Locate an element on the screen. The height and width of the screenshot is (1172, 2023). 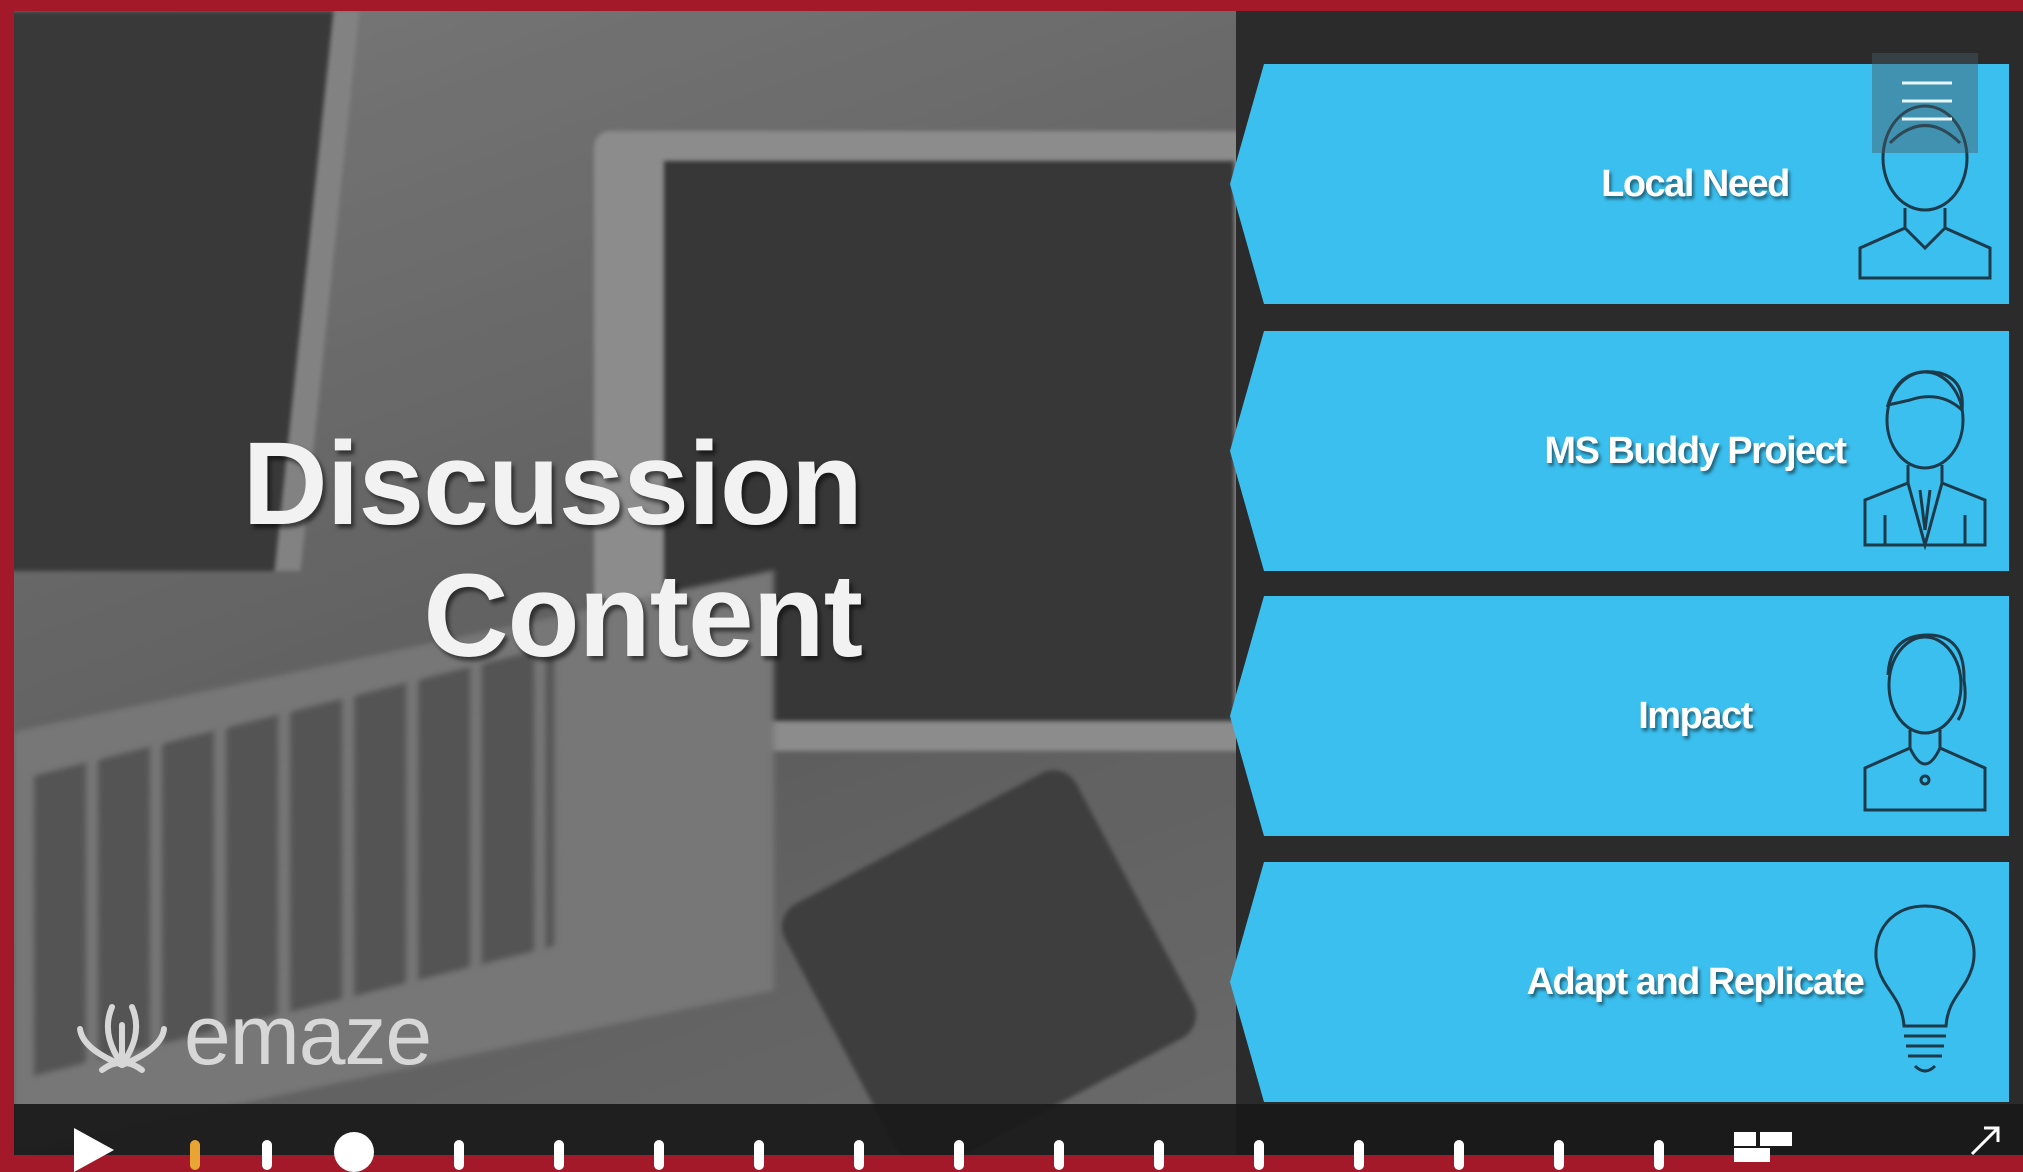
player-controls is located at coordinates (1018, 1138).